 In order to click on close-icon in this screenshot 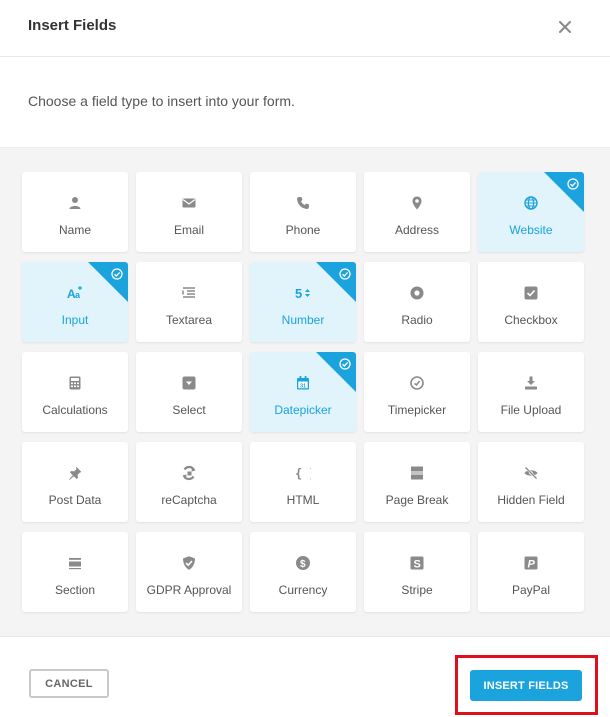, I will do `click(565, 27)`.